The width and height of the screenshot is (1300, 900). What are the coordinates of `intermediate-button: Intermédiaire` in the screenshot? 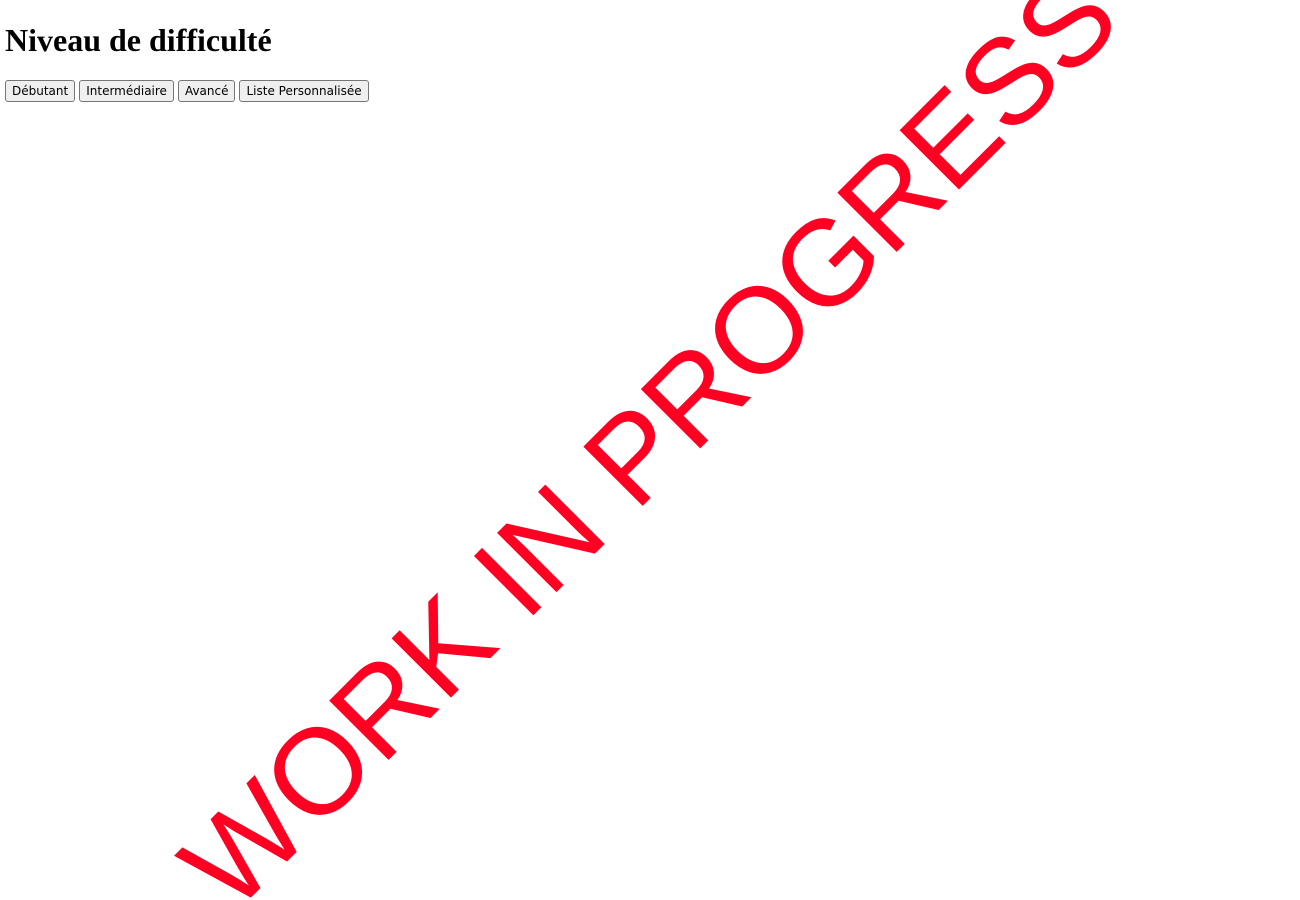 It's located at (126, 91).